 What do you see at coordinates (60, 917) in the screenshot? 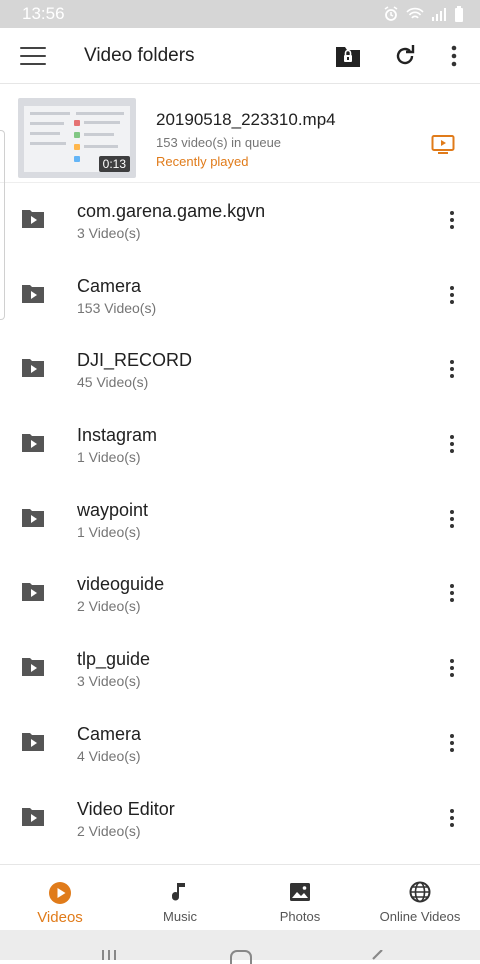
I see `nav-label: Videos` at bounding box center [60, 917].